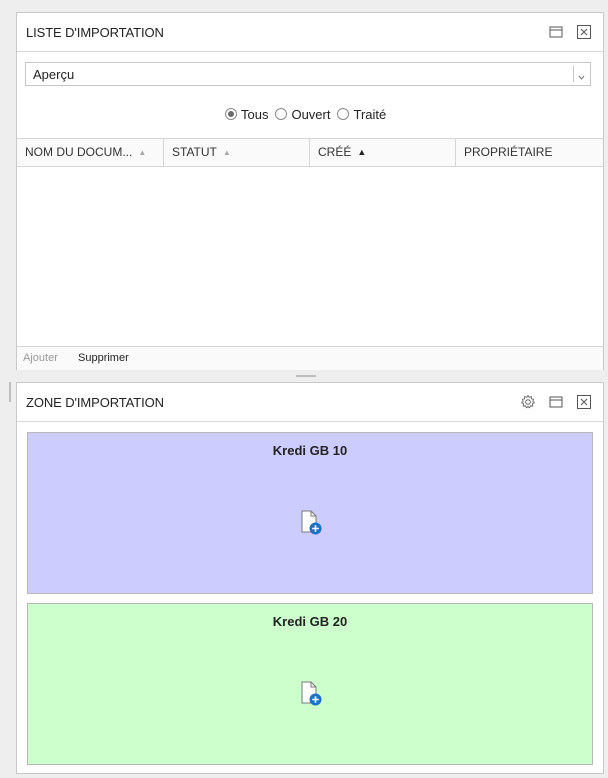  What do you see at coordinates (237, 152) in the screenshot?
I see `column-header-status: STATUT ▲` at bounding box center [237, 152].